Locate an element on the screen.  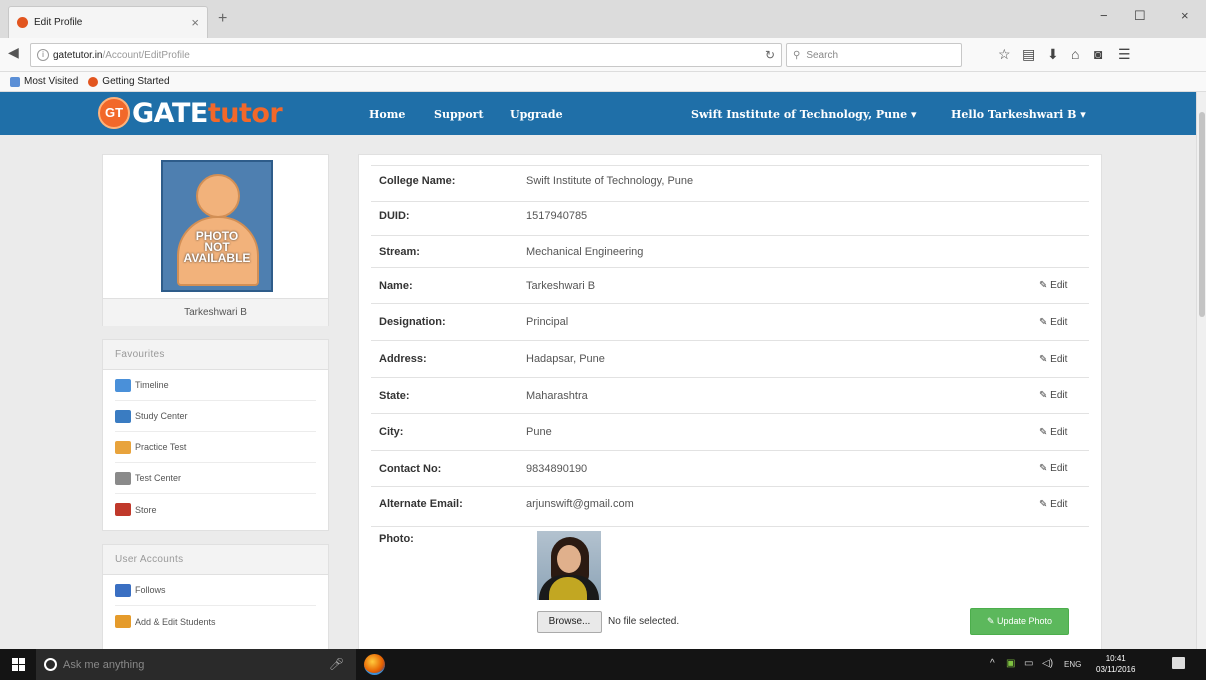
profile-card: PHOTO NOT AVAILABLE Tarkeshwari B is located at coordinates (215, 240).